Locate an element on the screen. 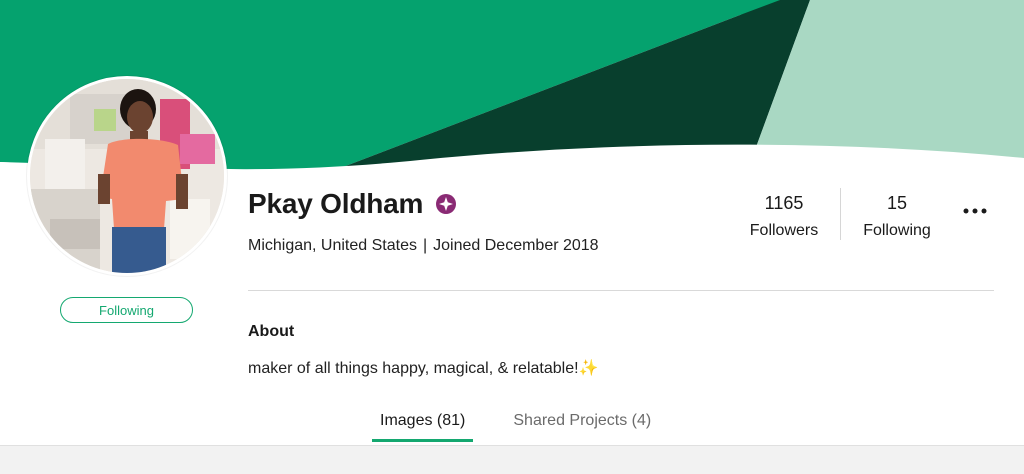 Image resolution: width=1024 pixels, height=474 pixels. following-stat: 15 Following is located at coordinates (897, 216).